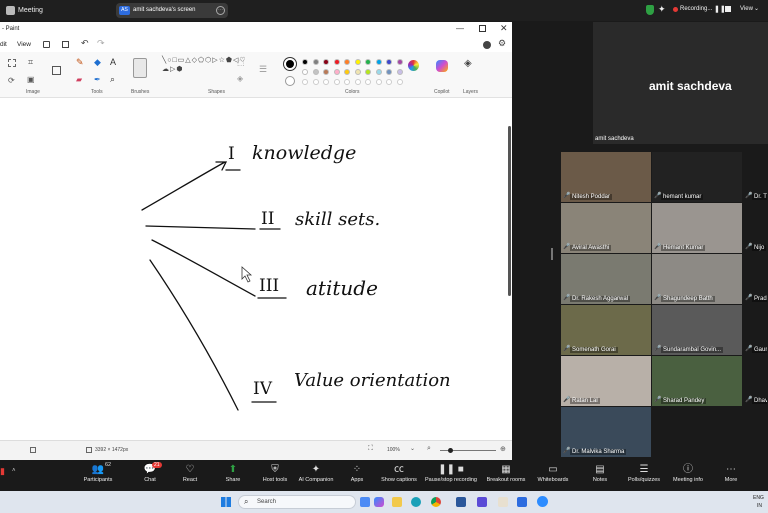  Describe the element at coordinates (393, 450) in the screenshot. I see `zoom-select: 100%` at that location.